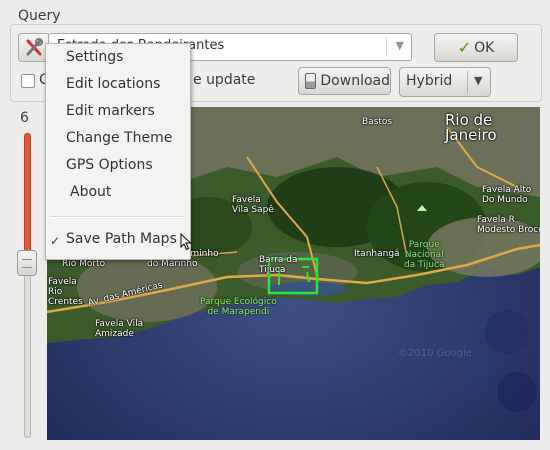 The width and height of the screenshot is (550, 450). Describe the element at coordinates (55, 241) in the screenshot. I see `check-icon: ✓` at that location.